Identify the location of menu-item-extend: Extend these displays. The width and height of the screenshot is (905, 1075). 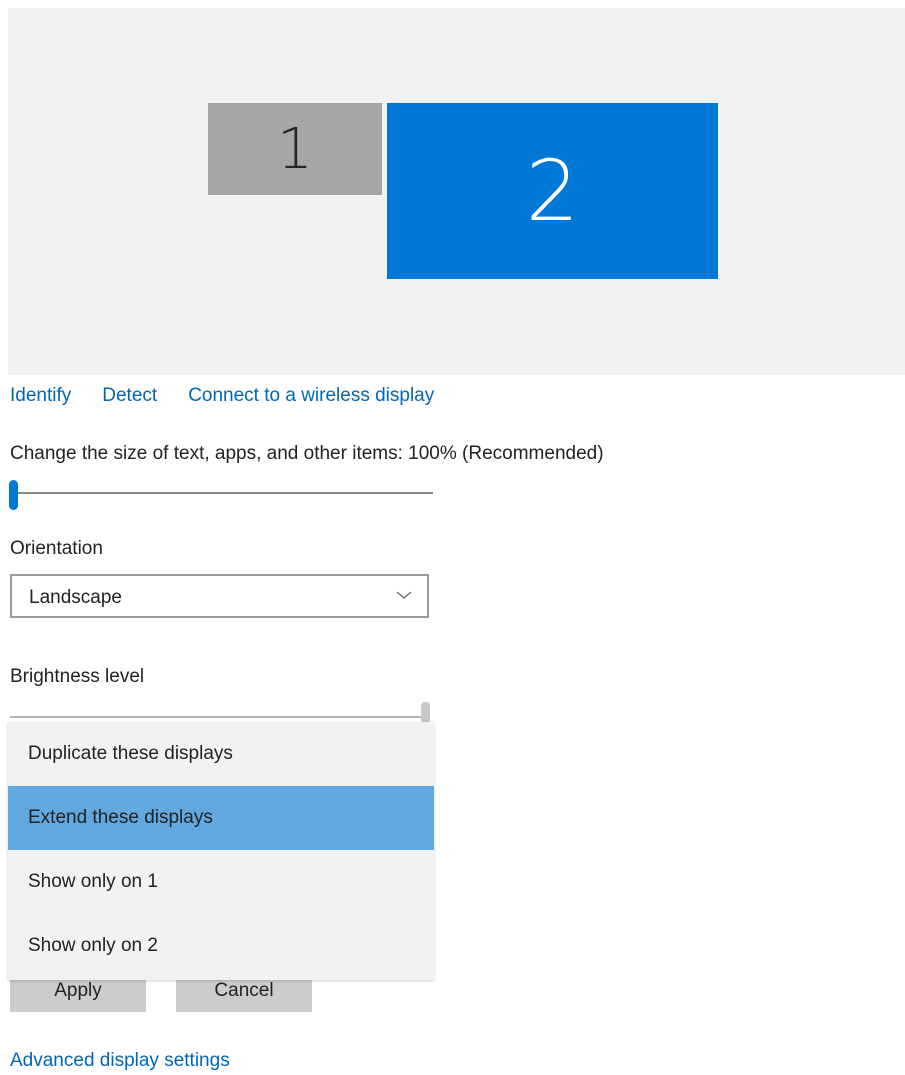
(221, 818).